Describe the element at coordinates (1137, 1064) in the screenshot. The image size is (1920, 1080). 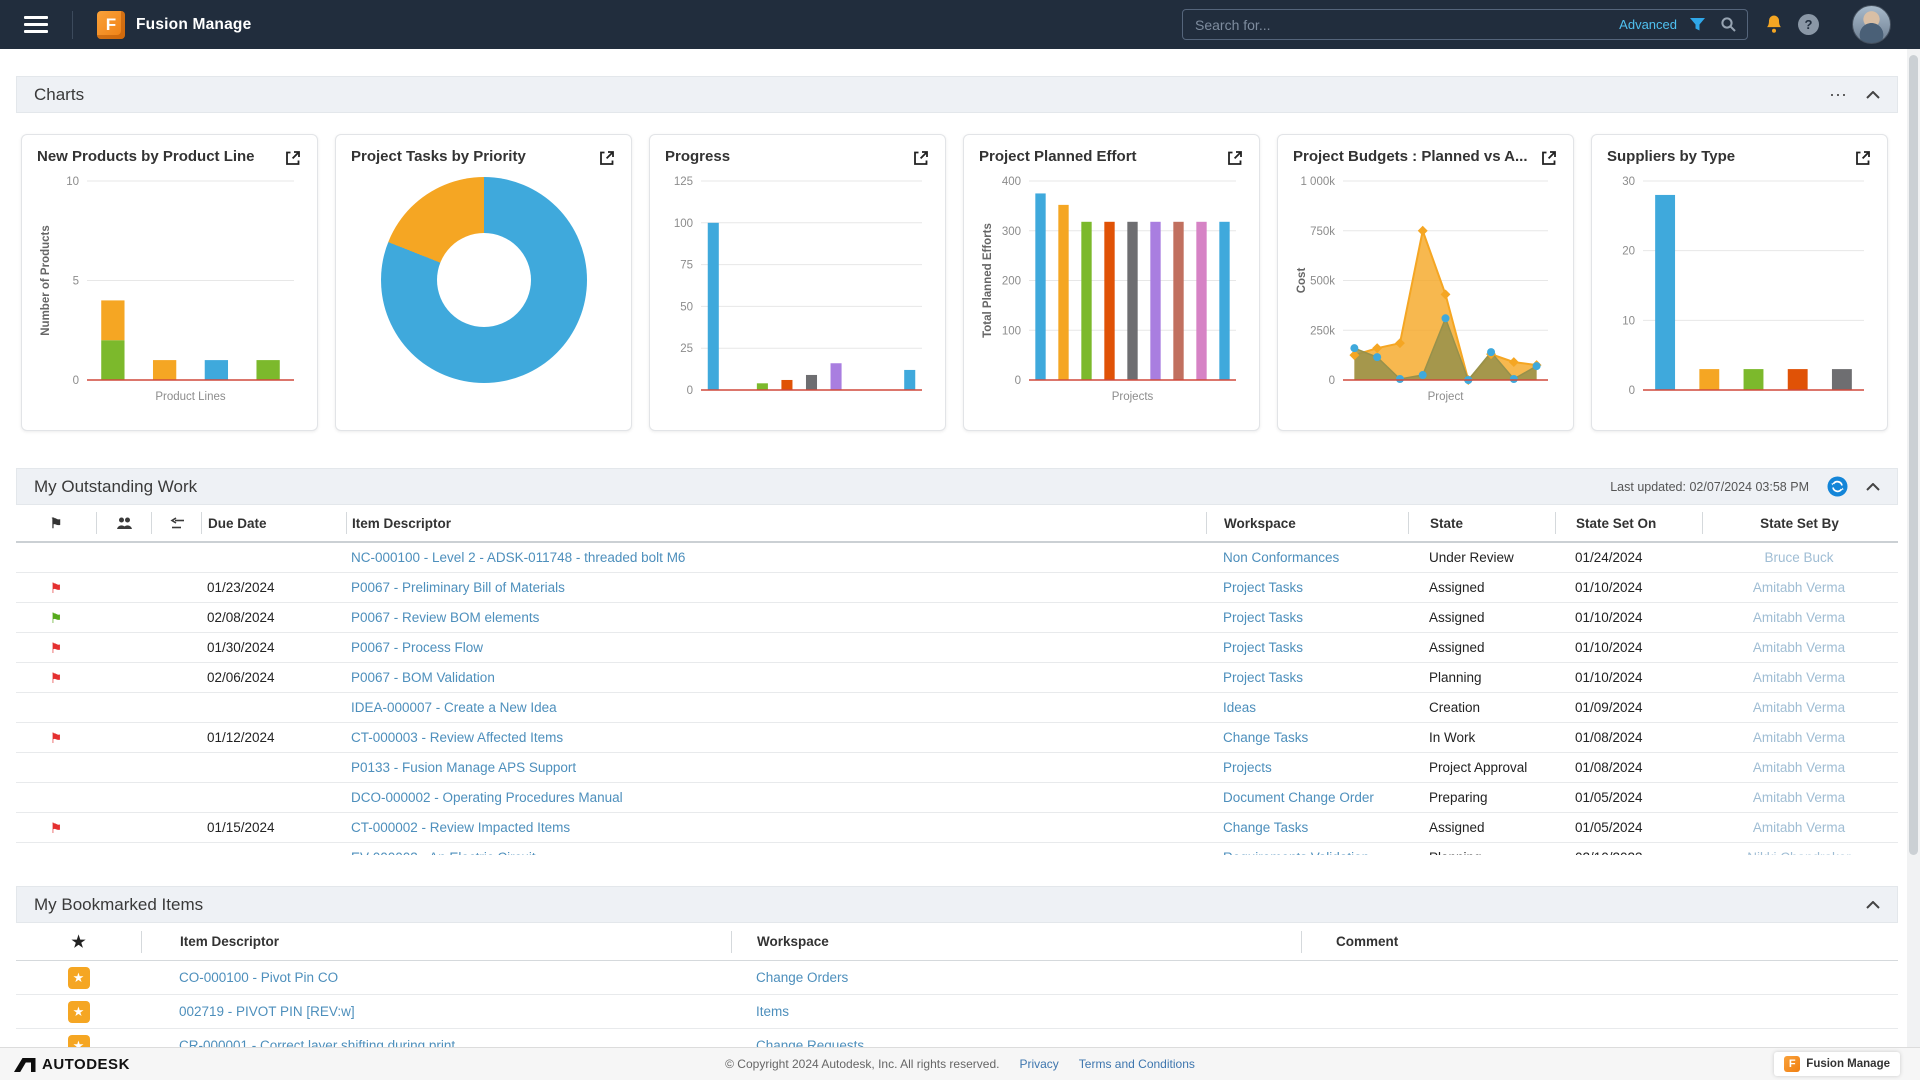
I see `terms-link: Terms and Conditions` at that location.